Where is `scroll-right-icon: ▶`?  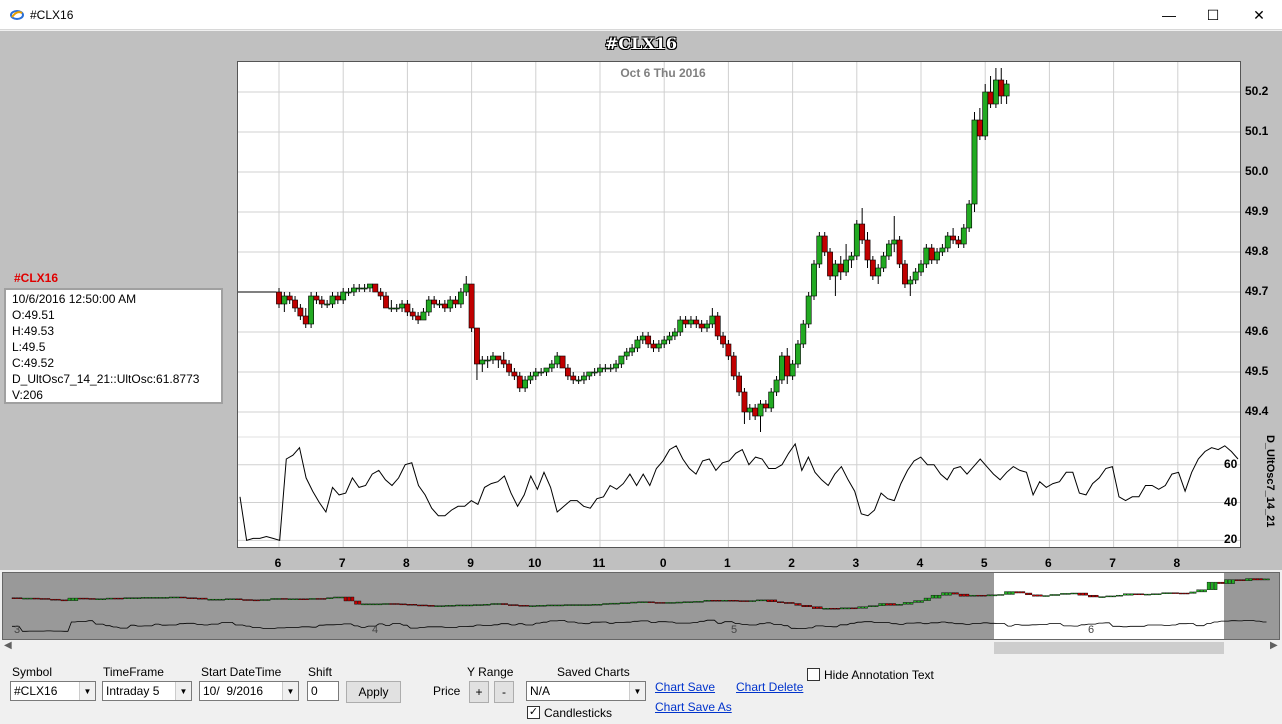 scroll-right-icon: ▶ is located at coordinates (1274, 645).